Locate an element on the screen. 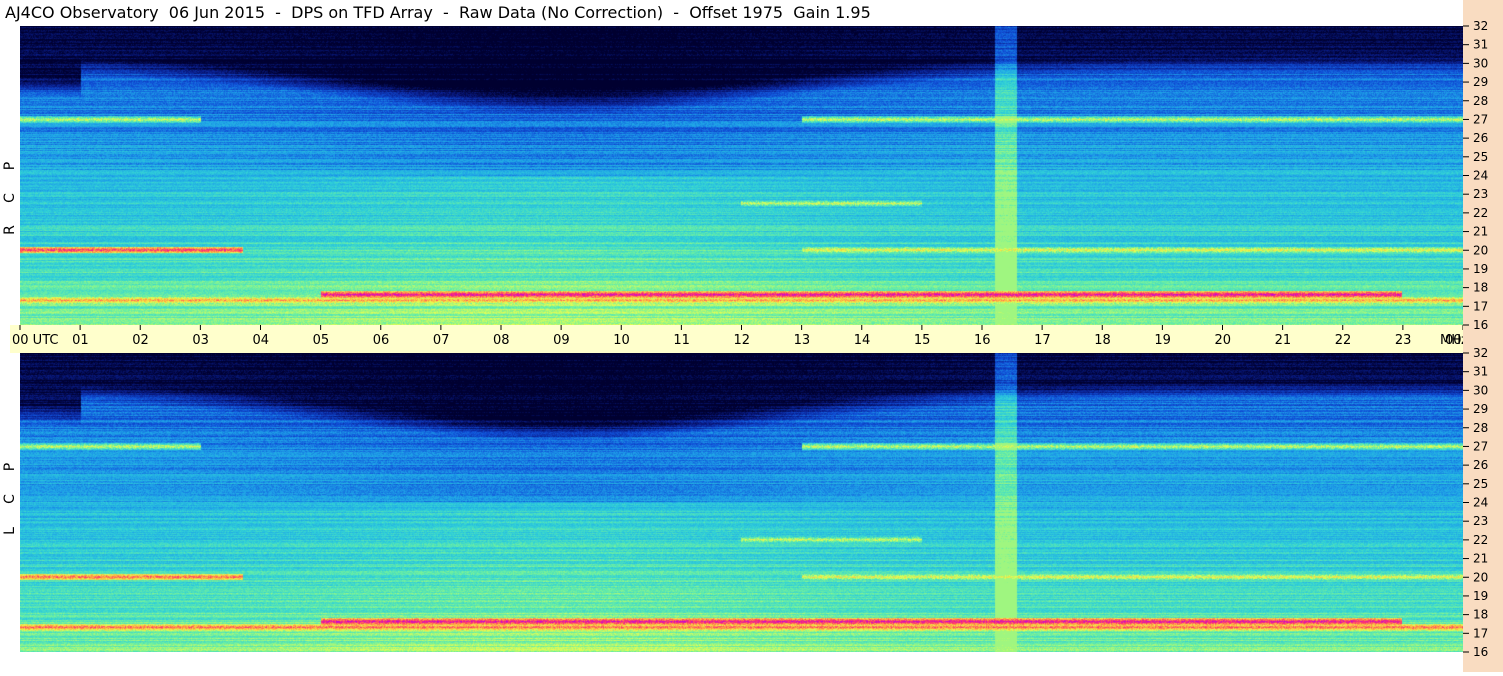 The width and height of the screenshot is (1503, 676). lcp-letter-p: P is located at coordinates (10, 467).